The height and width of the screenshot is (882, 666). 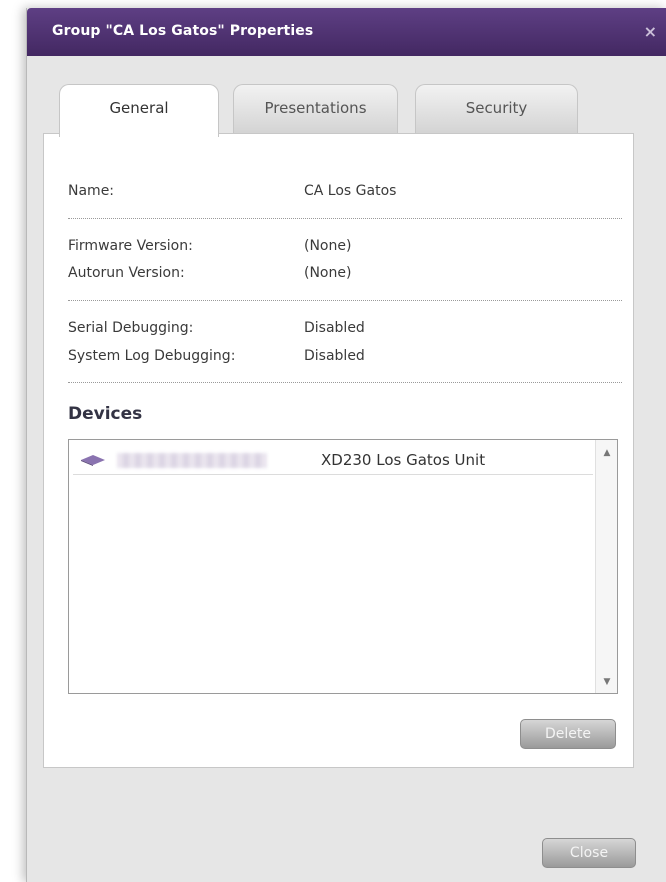 I want to click on syslog-debug-row: System Log Debugging: Disabled, so click(x=216, y=356).